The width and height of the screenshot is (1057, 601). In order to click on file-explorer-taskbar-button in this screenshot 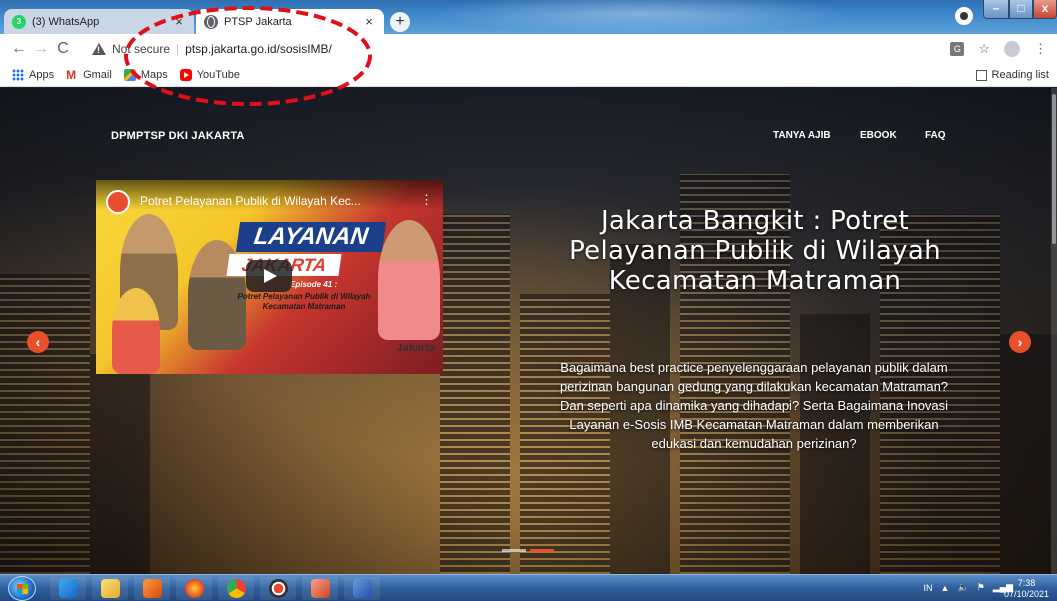, I will do `click(110, 588)`.